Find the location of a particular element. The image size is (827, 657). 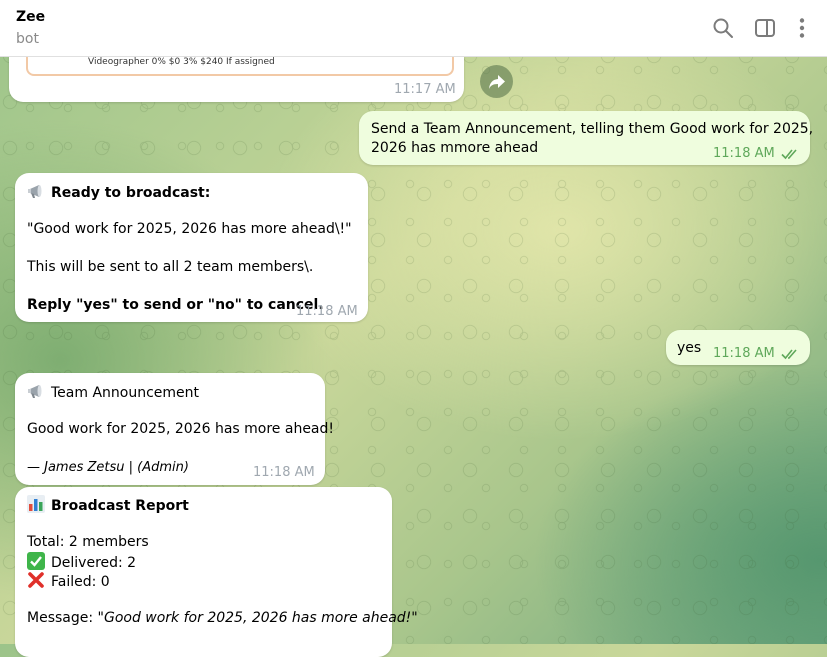

message-heading: Ready to broadcast: is located at coordinates (118, 192).